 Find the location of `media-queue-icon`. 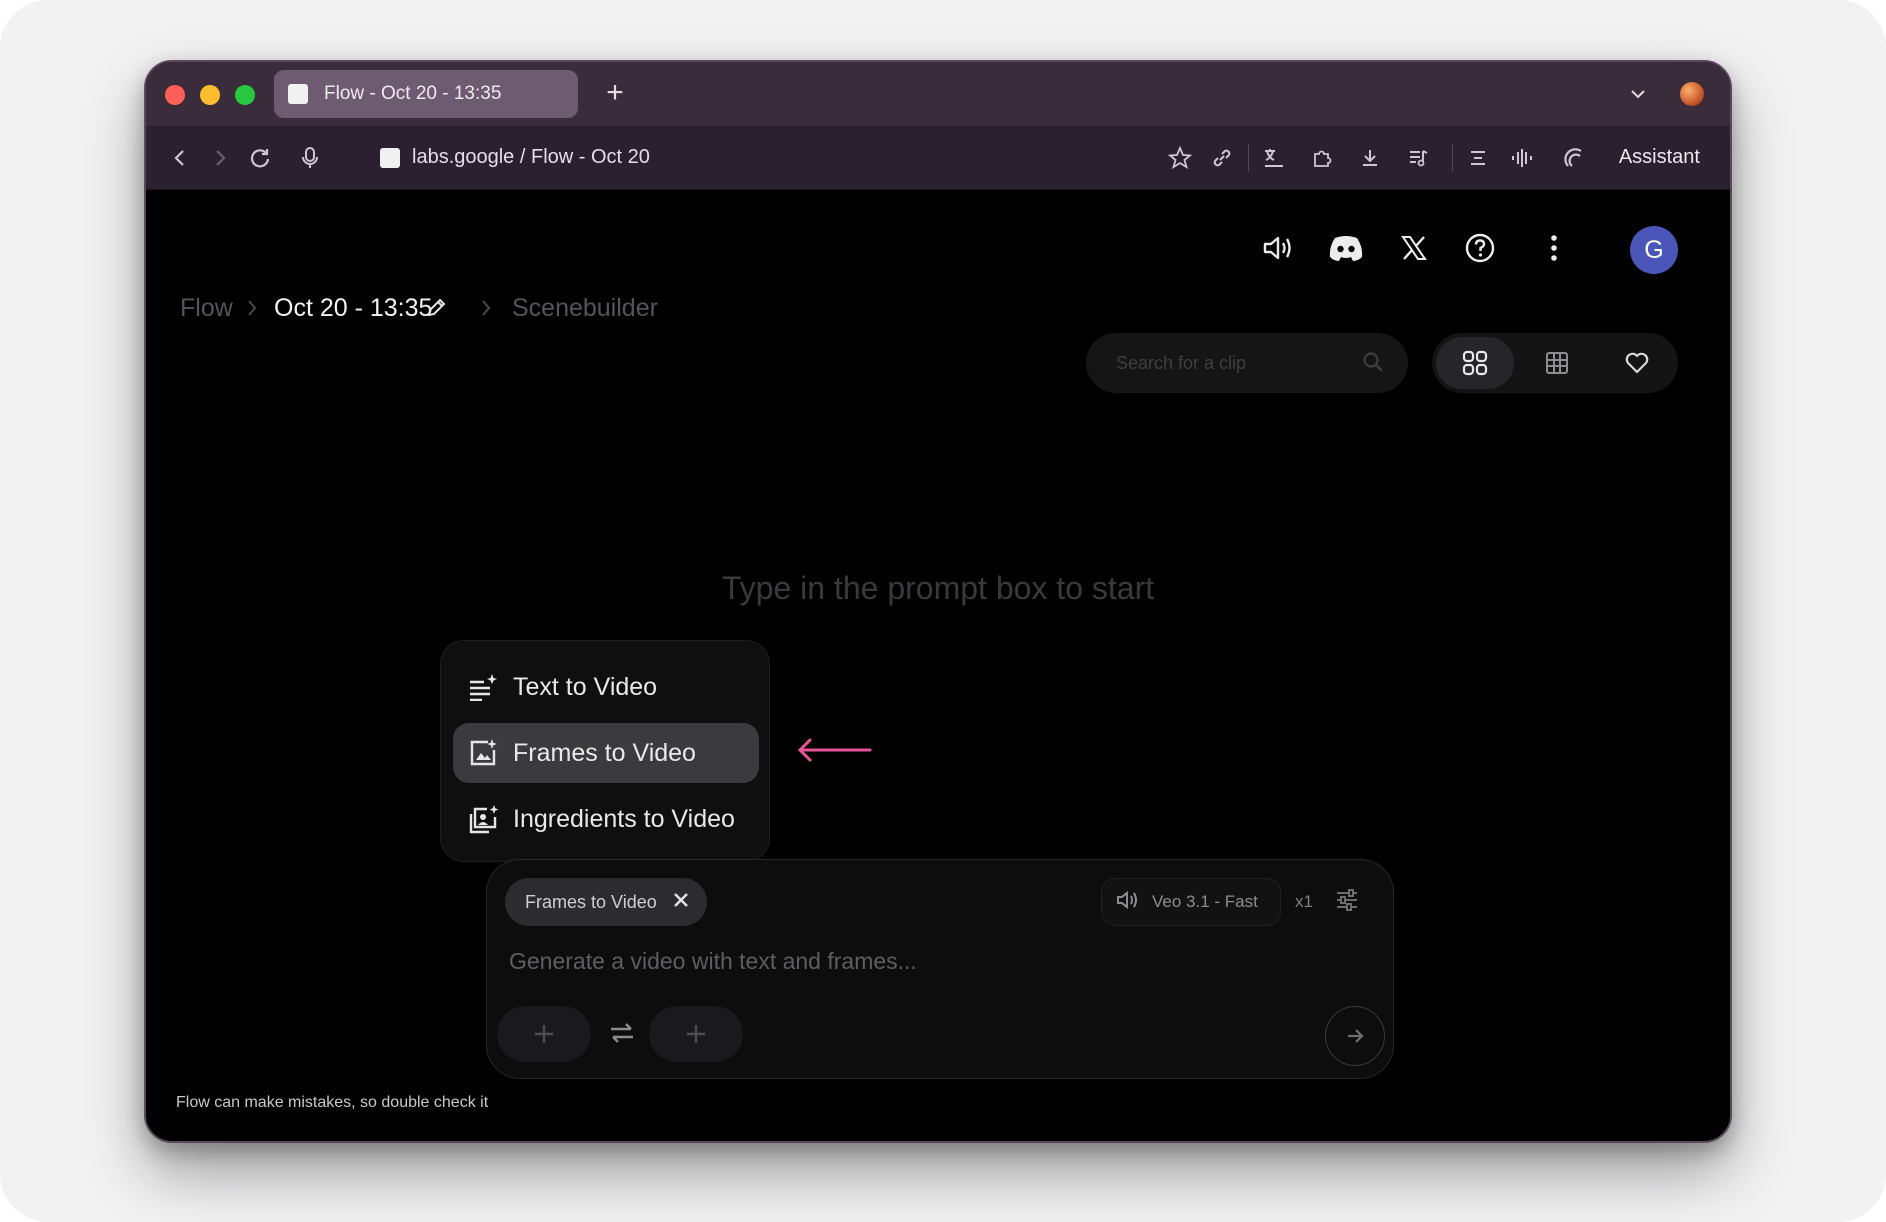

media-queue-icon is located at coordinates (1418, 158).